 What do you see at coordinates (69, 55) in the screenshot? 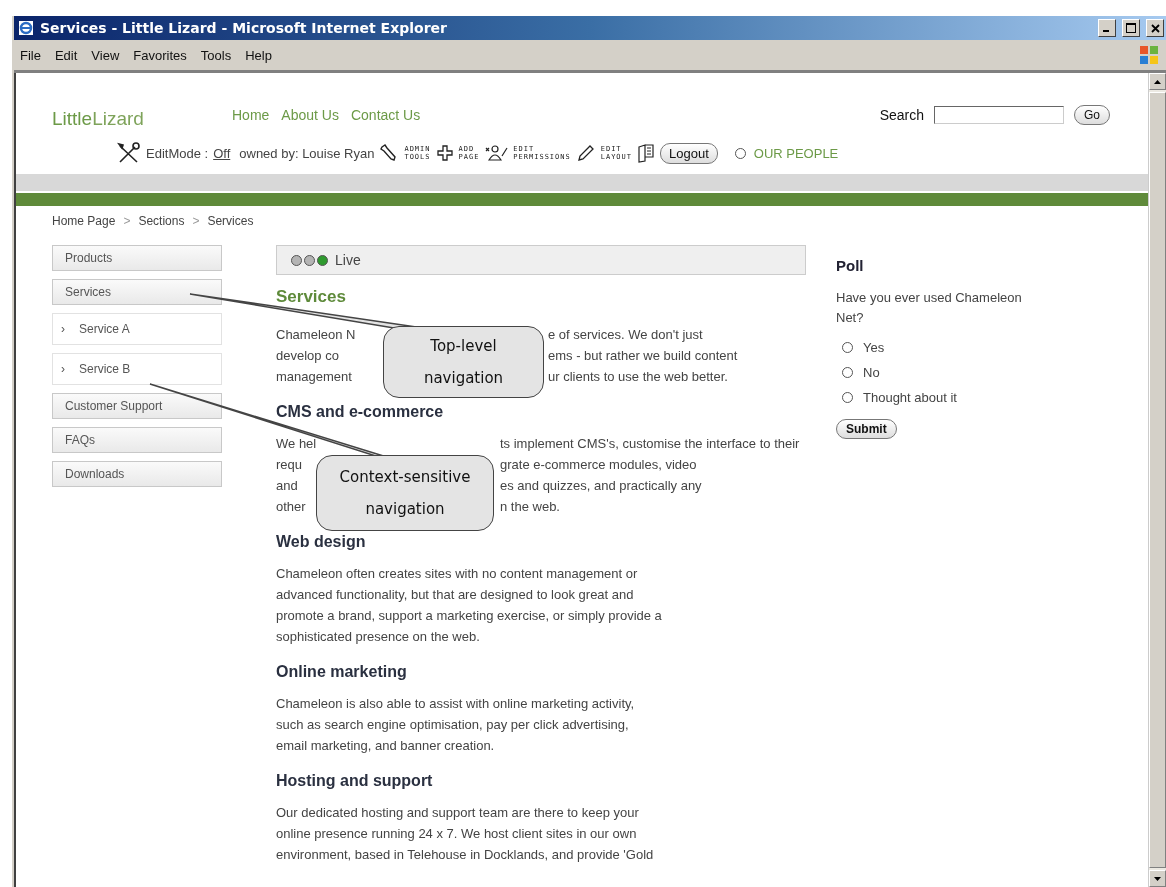
I see `menu-item: Edit` at bounding box center [69, 55].